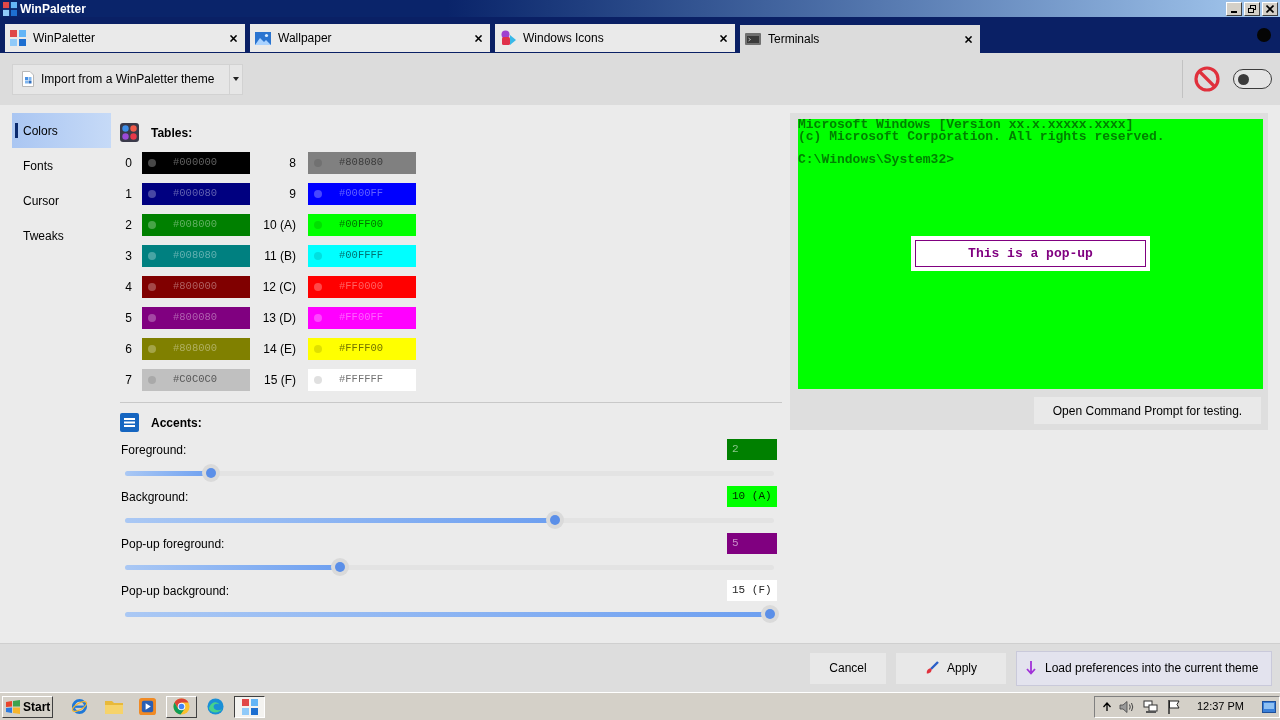 The image size is (1280, 720). What do you see at coordinates (1234, 8) in the screenshot?
I see `minimize-button` at bounding box center [1234, 8].